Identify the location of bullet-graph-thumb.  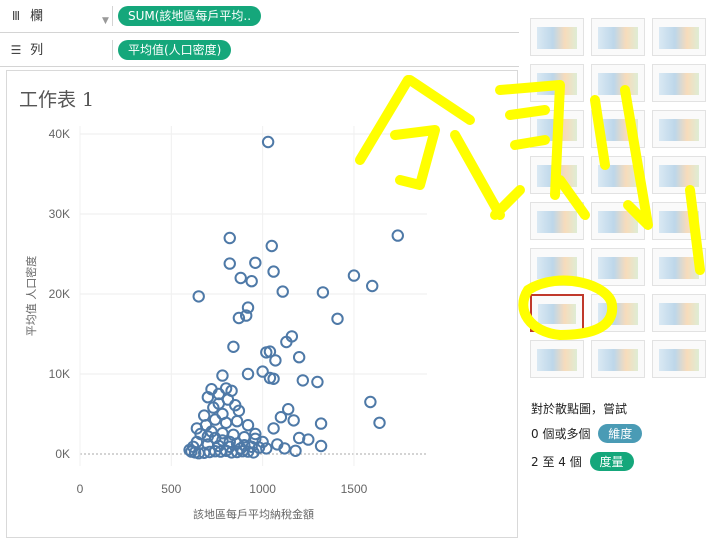
(618, 359).